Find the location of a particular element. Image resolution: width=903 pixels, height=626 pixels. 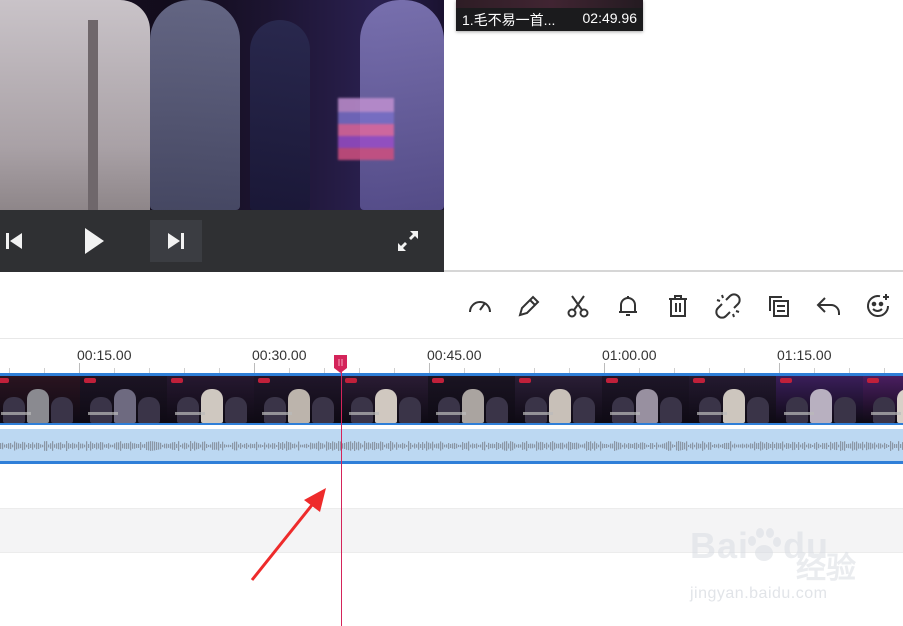

skip-forward-button is located at coordinates (176, 241).